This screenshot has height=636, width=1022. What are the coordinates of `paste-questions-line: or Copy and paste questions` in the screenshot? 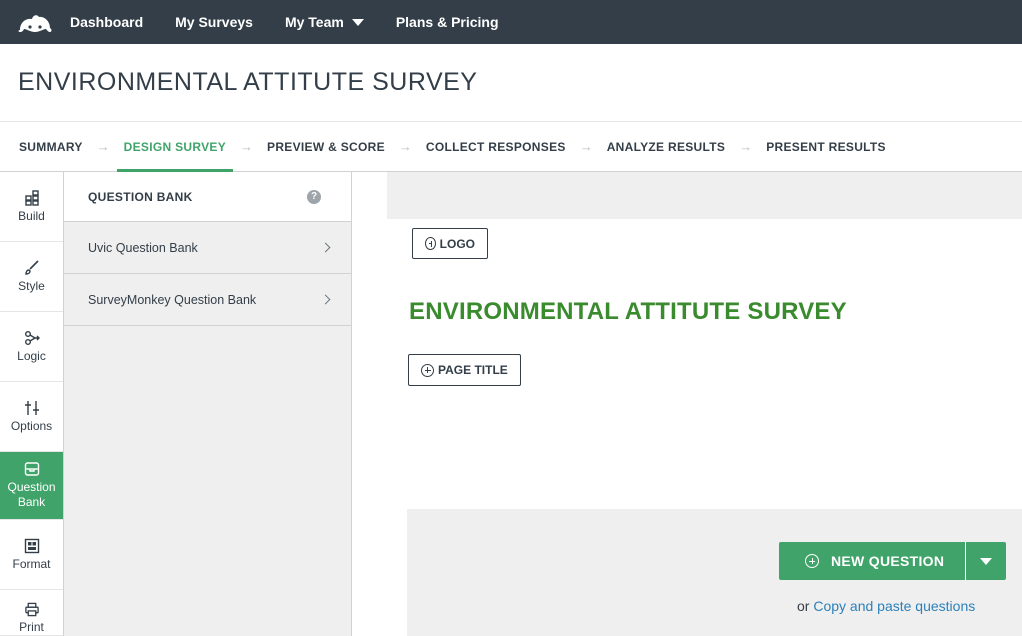 It's located at (886, 606).